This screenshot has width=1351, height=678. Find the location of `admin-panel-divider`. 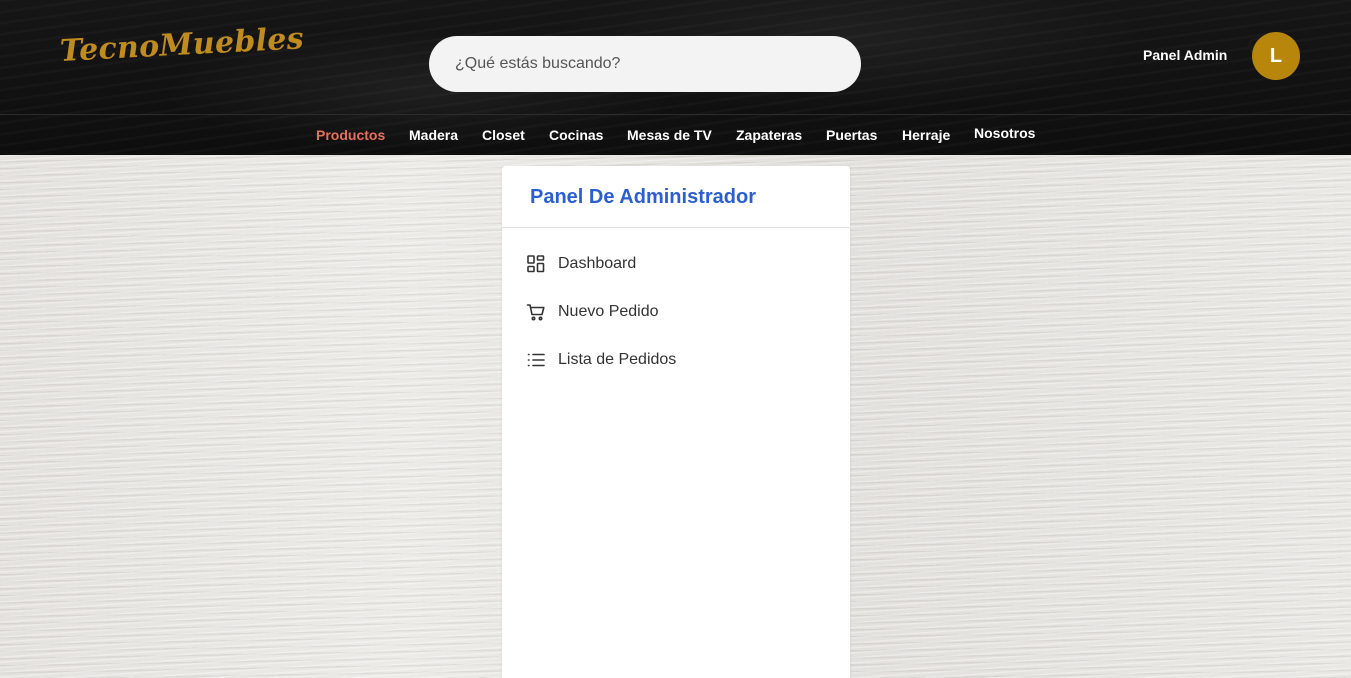

admin-panel-divider is located at coordinates (676, 227).